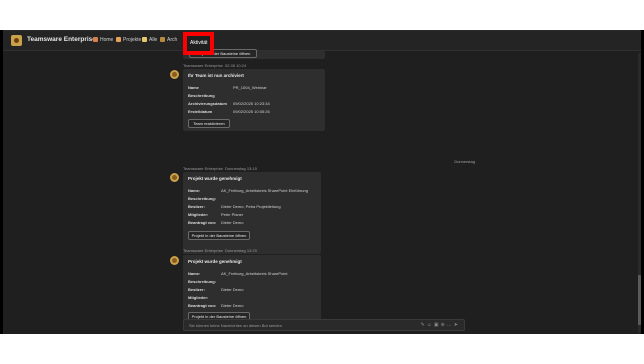 The height and width of the screenshot is (364, 644). What do you see at coordinates (118, 39) in the screenshot?
I see `projects-icon` at bounding box center [118, 39].